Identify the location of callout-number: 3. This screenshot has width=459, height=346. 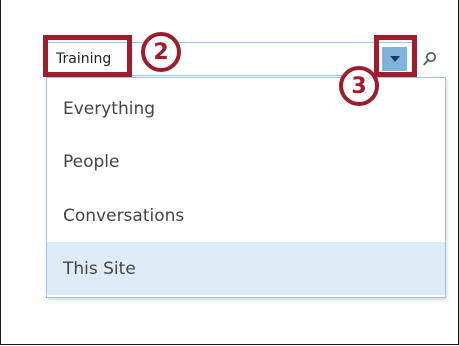
(359, 86).